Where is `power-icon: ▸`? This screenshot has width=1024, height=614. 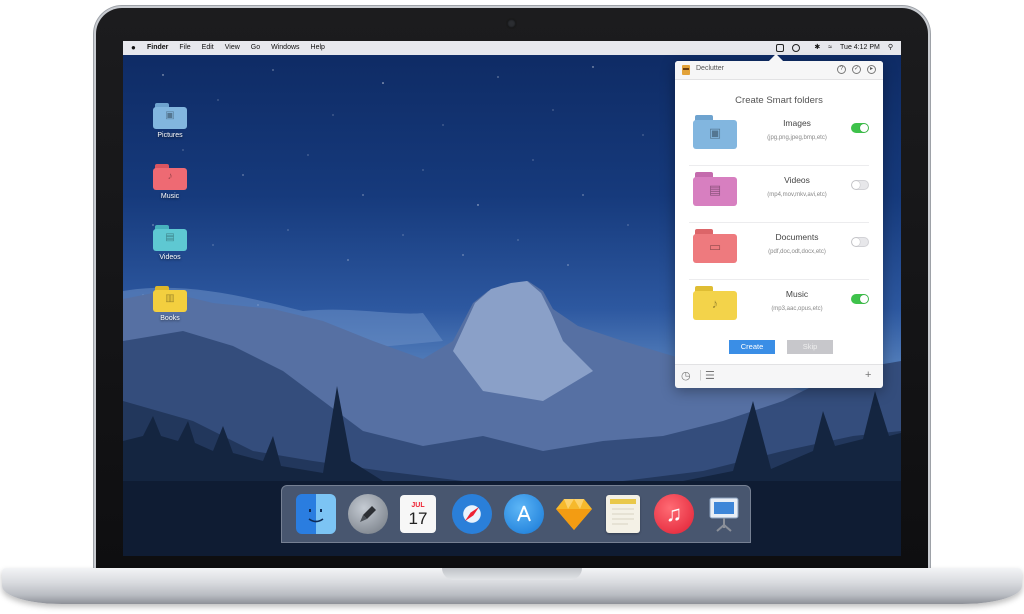
power-icon: ▸ is located at coordinates (871, 69).